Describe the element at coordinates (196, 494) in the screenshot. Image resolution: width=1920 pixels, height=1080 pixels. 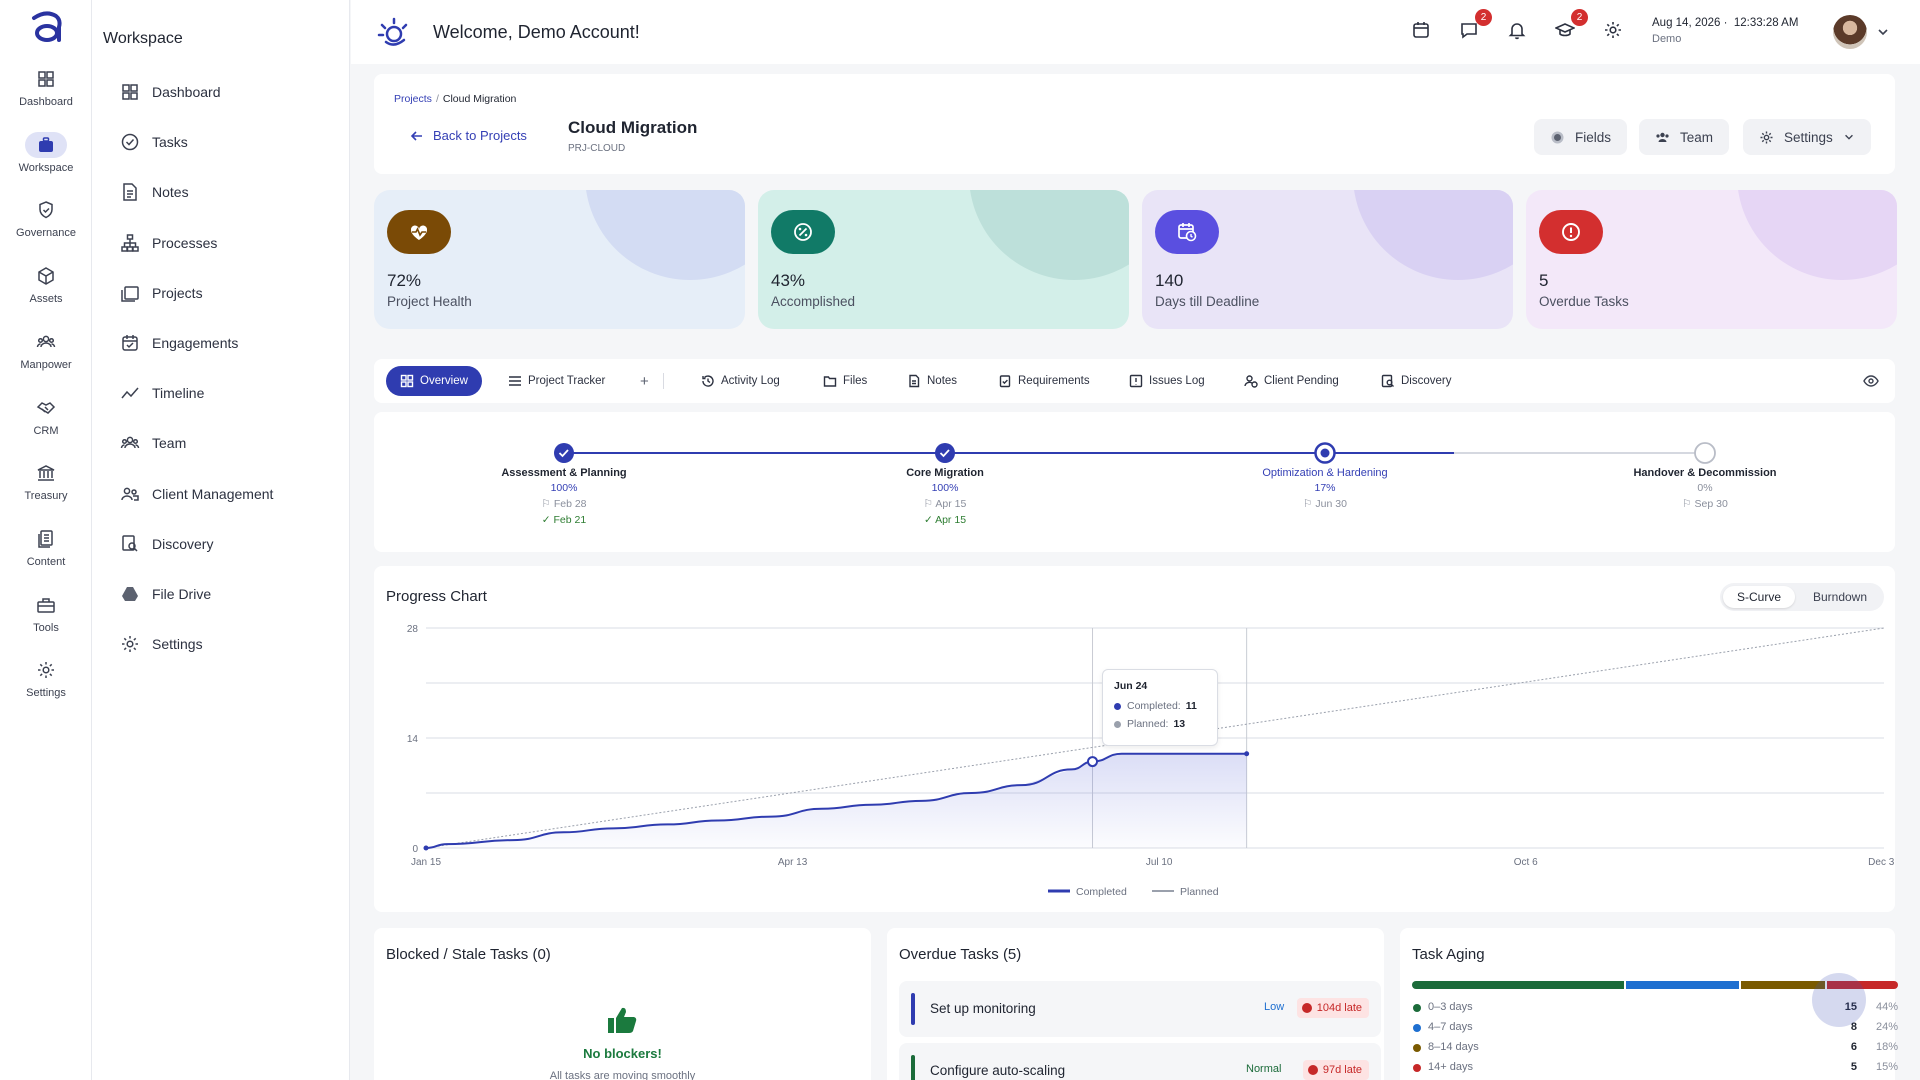
I see `sidebar-item-client-management: Client Management` at that location.